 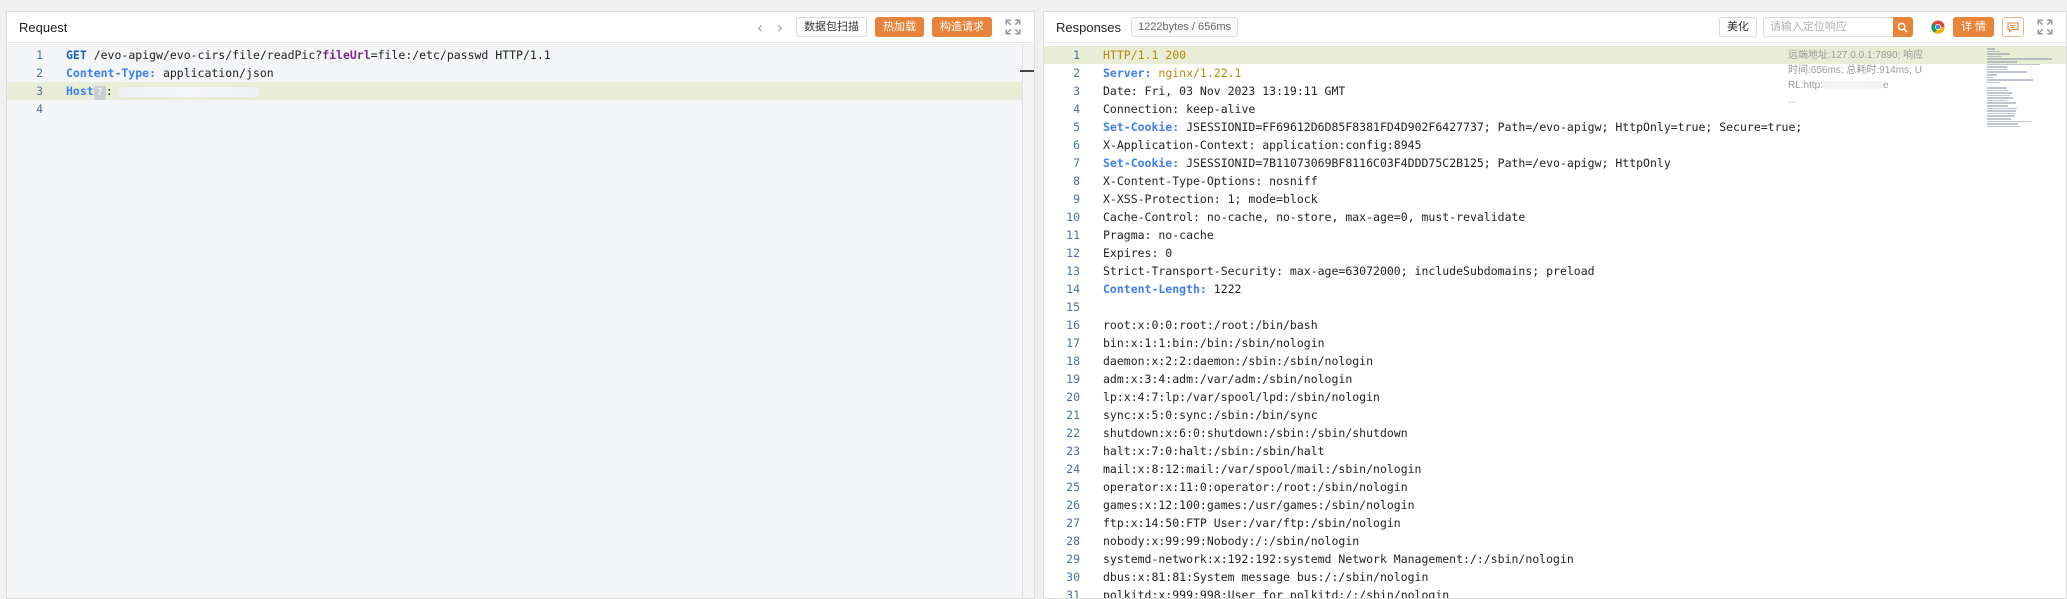 What do you see at coordinates (1856, 55) in the screenshot?
I see `meta-remote-address: 远端地址:127.0.0.1:7890; 响应` at bounding box center [1856, 55].